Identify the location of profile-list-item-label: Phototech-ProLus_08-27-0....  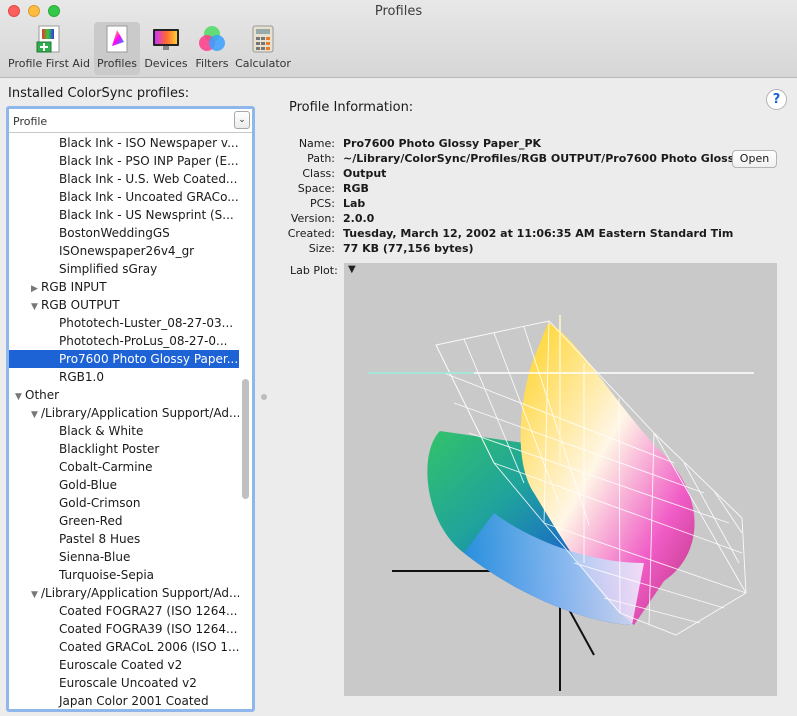
(143, 341).